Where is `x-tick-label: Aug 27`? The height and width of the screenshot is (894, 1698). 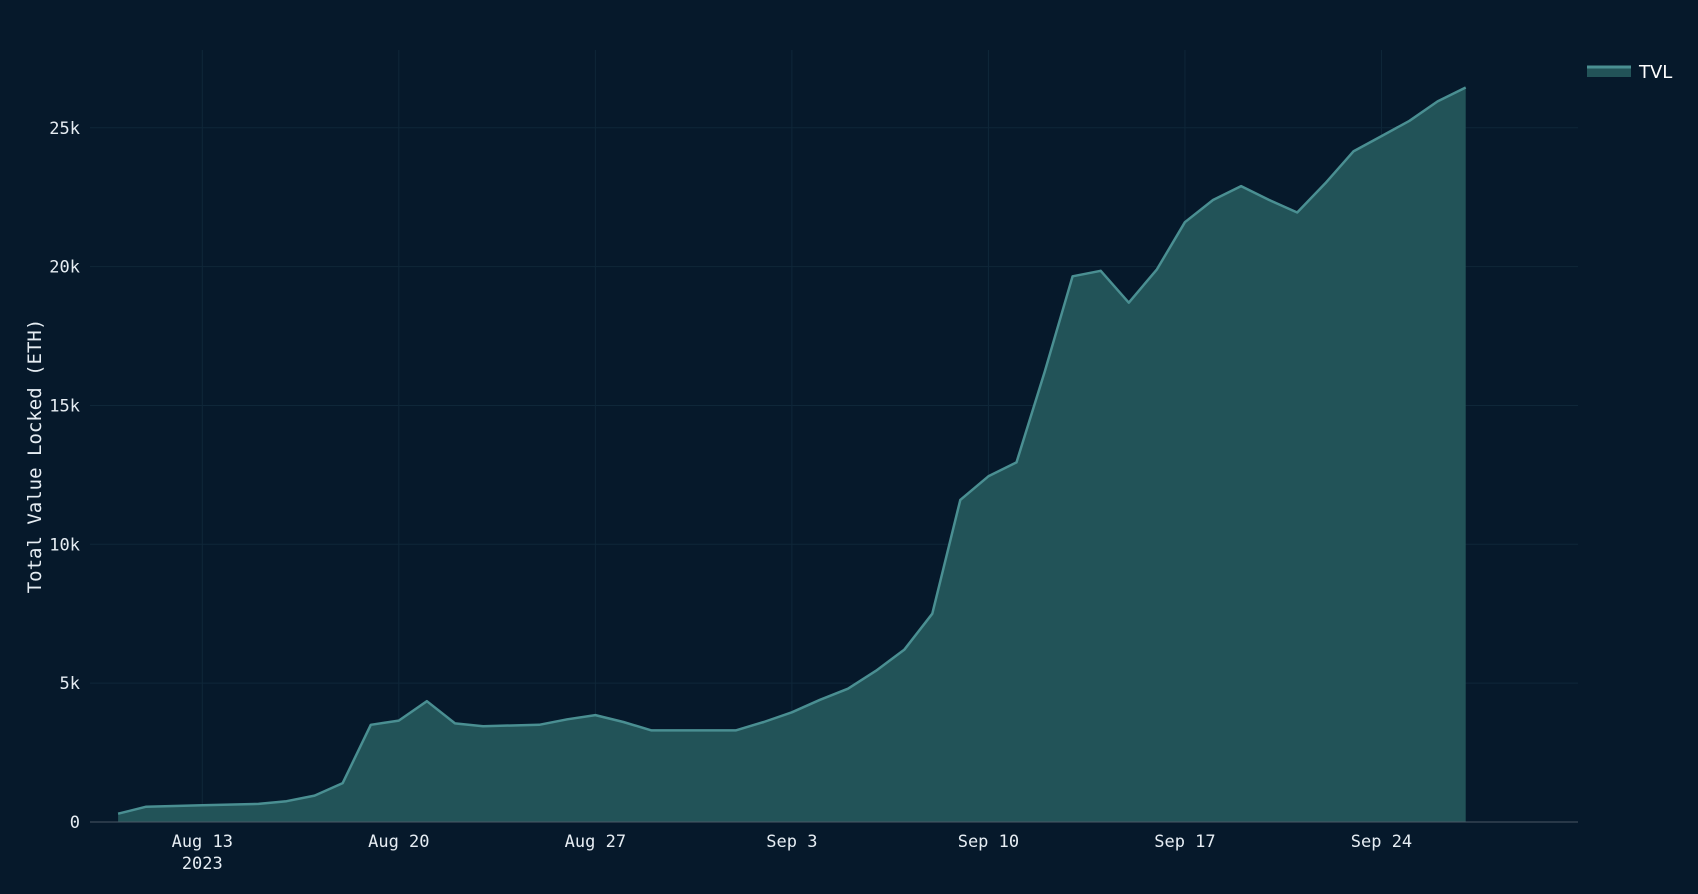
x-tick-label: Aug 27 is located at coordinates (595, 842).